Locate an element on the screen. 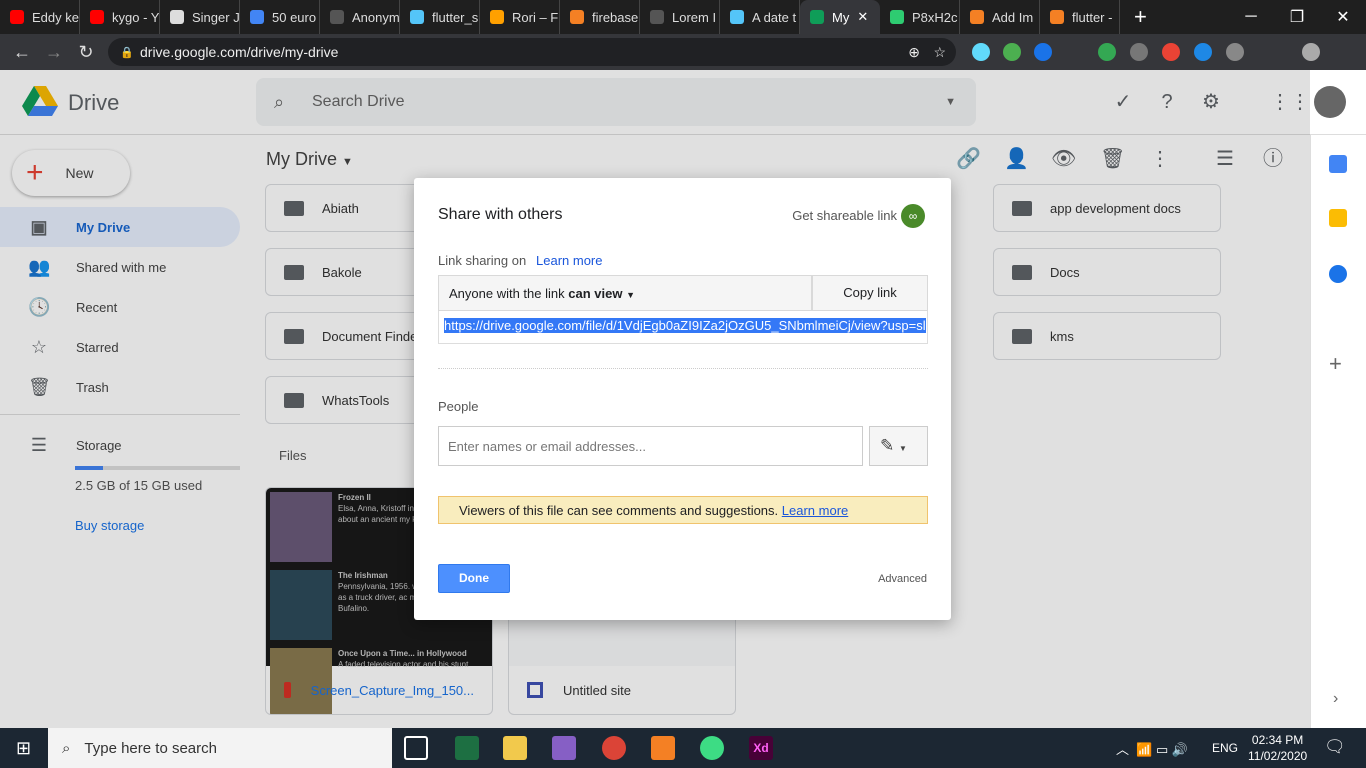  taskbar-search-input: ⌕ Type here to search is located at coordinates (220, 748).